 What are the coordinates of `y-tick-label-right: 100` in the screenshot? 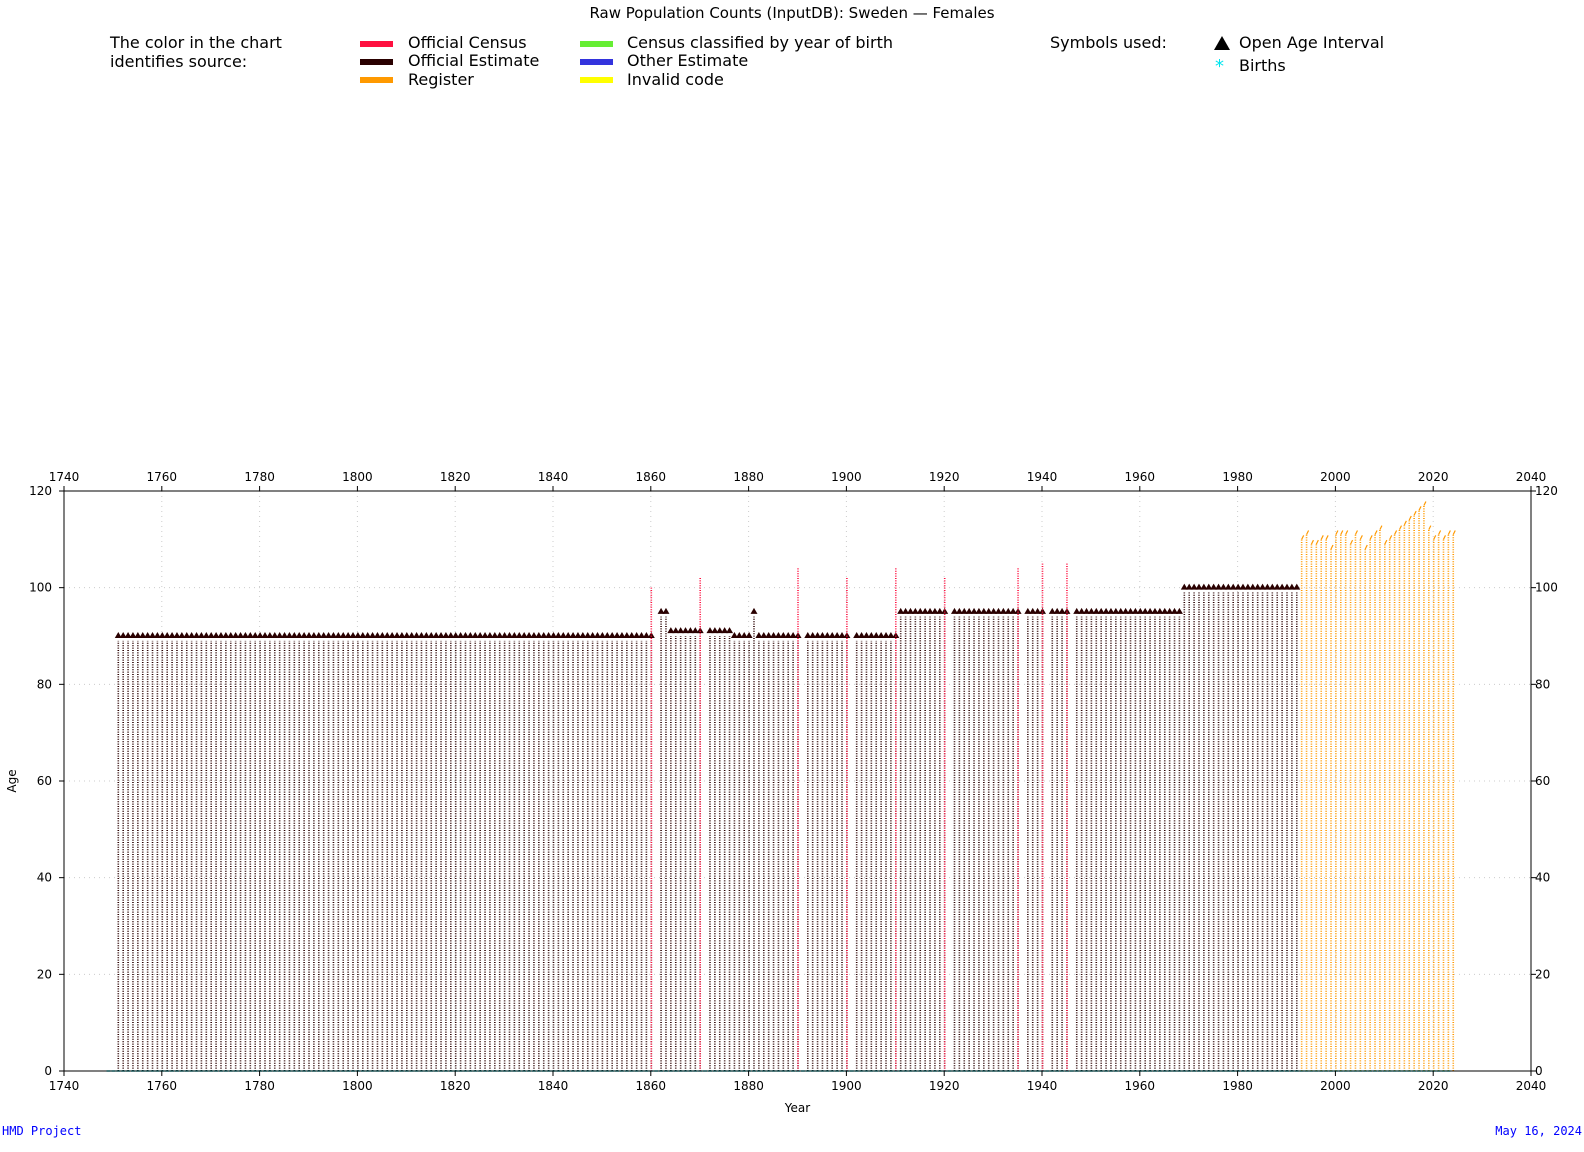 It's located at (1546, 588).